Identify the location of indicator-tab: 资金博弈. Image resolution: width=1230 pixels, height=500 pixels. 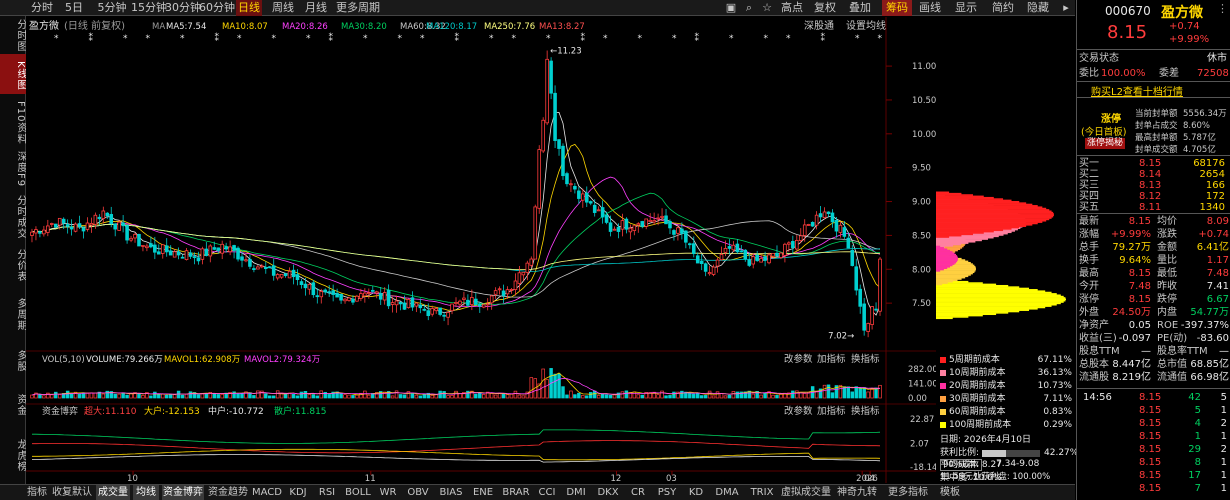
(183, 492).